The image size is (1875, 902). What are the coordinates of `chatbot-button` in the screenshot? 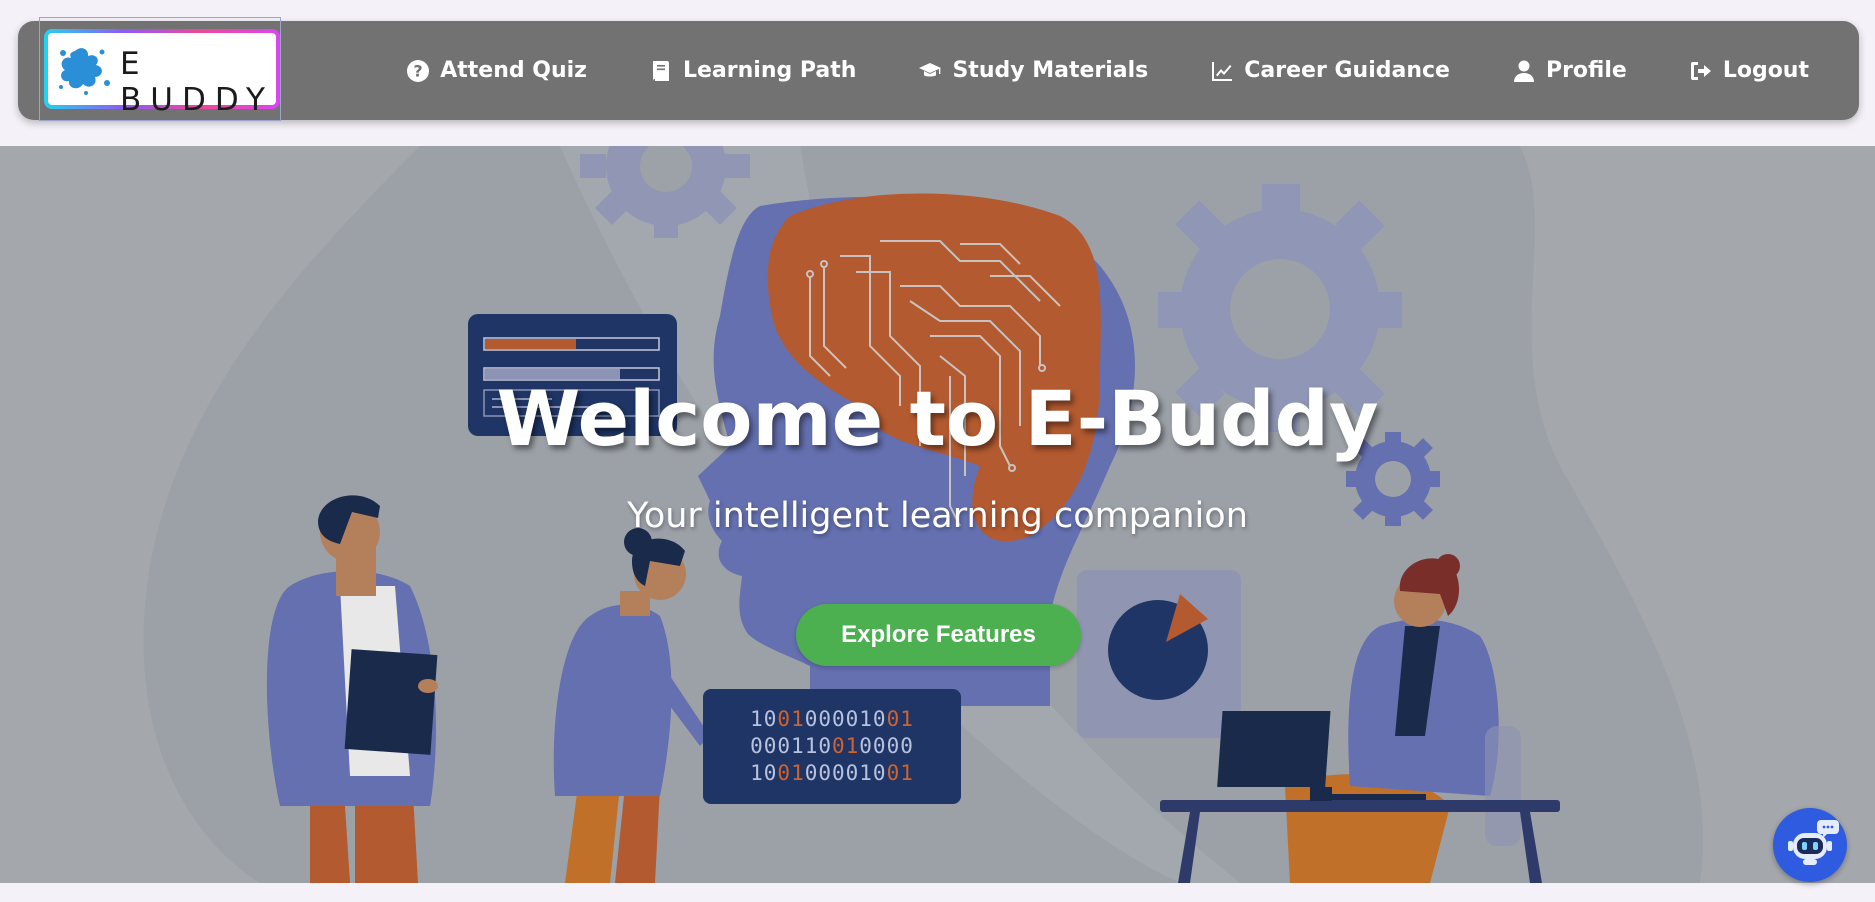 It's located at (1810, 845).